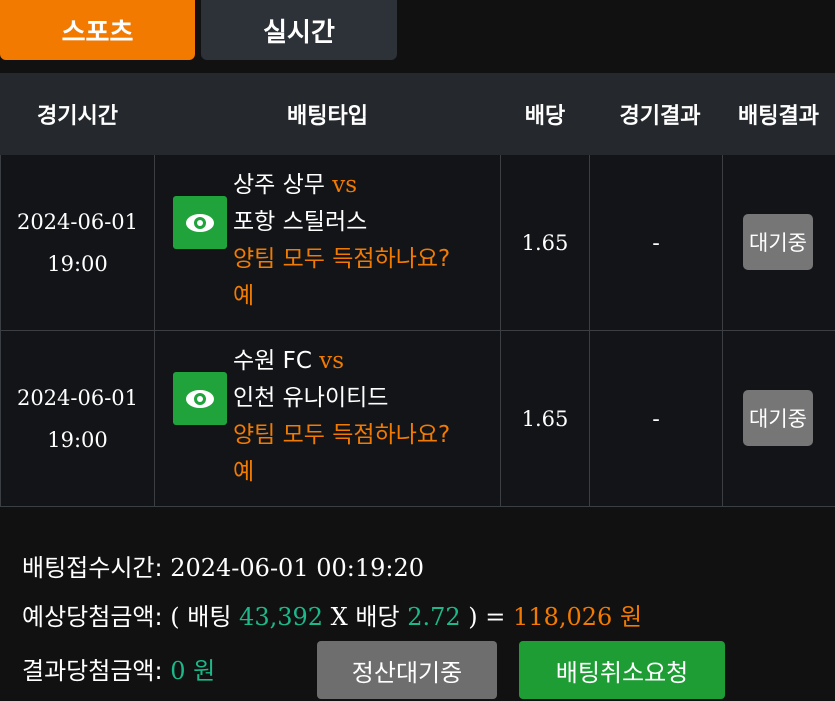 The image size is (835, 701). Describe the element at coordinates (311, 398) in the screenshot. I see `away-team: 인천 유나이티드` at that location.